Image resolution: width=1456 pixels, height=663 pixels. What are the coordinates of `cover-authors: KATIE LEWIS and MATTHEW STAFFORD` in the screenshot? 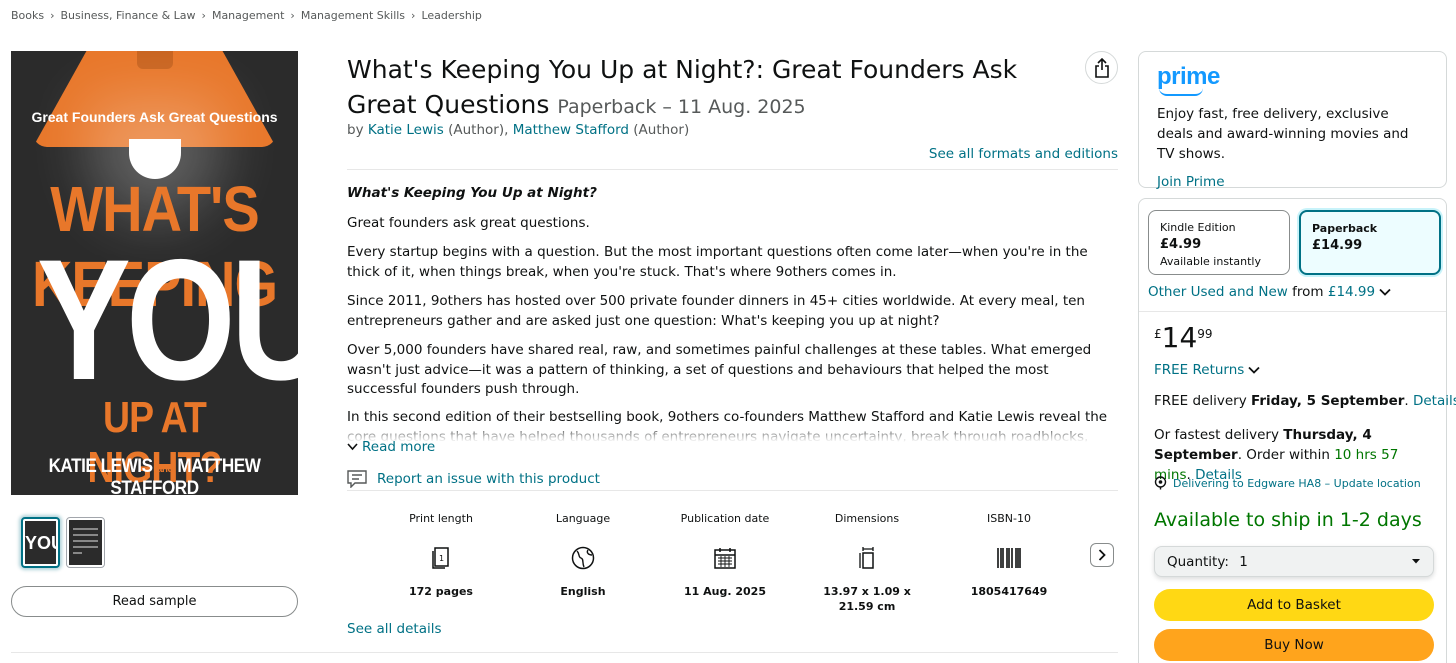 It's located at (154, 475).